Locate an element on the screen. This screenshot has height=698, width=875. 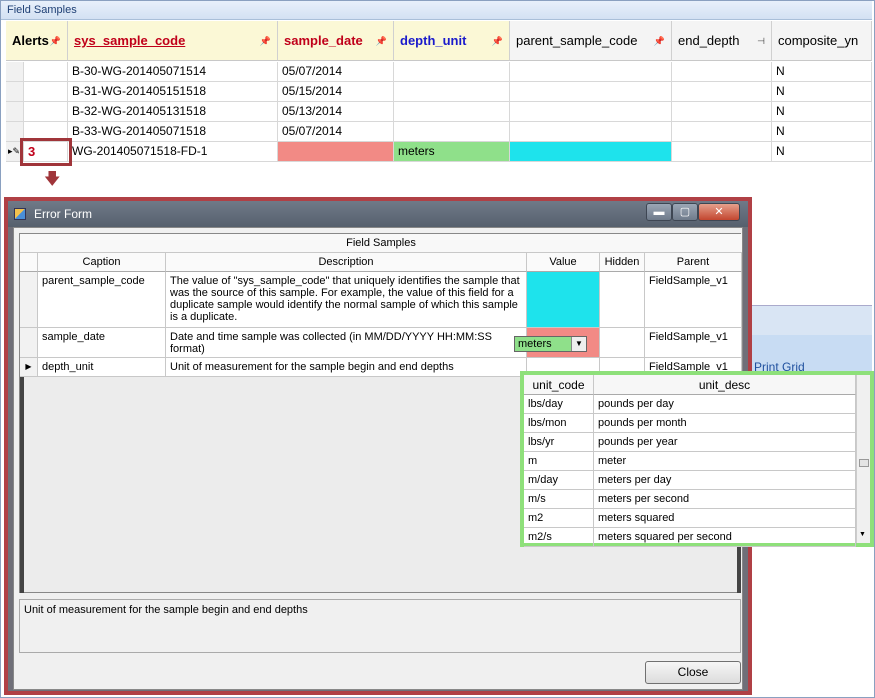
column-header-parent: Parent is located at coordinates (693, 262).